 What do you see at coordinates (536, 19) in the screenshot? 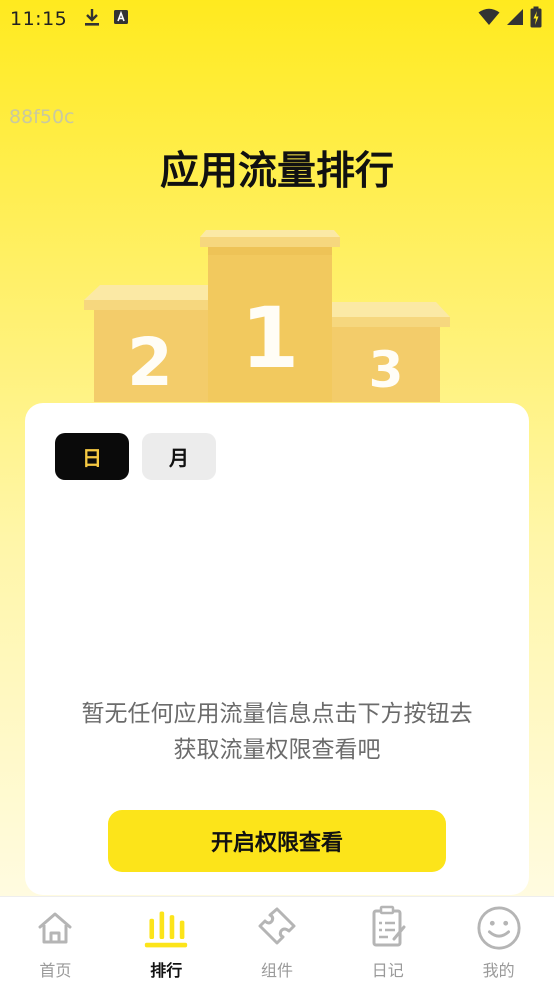
I see `battery-charging-icon` at bounding box center [536, 19].